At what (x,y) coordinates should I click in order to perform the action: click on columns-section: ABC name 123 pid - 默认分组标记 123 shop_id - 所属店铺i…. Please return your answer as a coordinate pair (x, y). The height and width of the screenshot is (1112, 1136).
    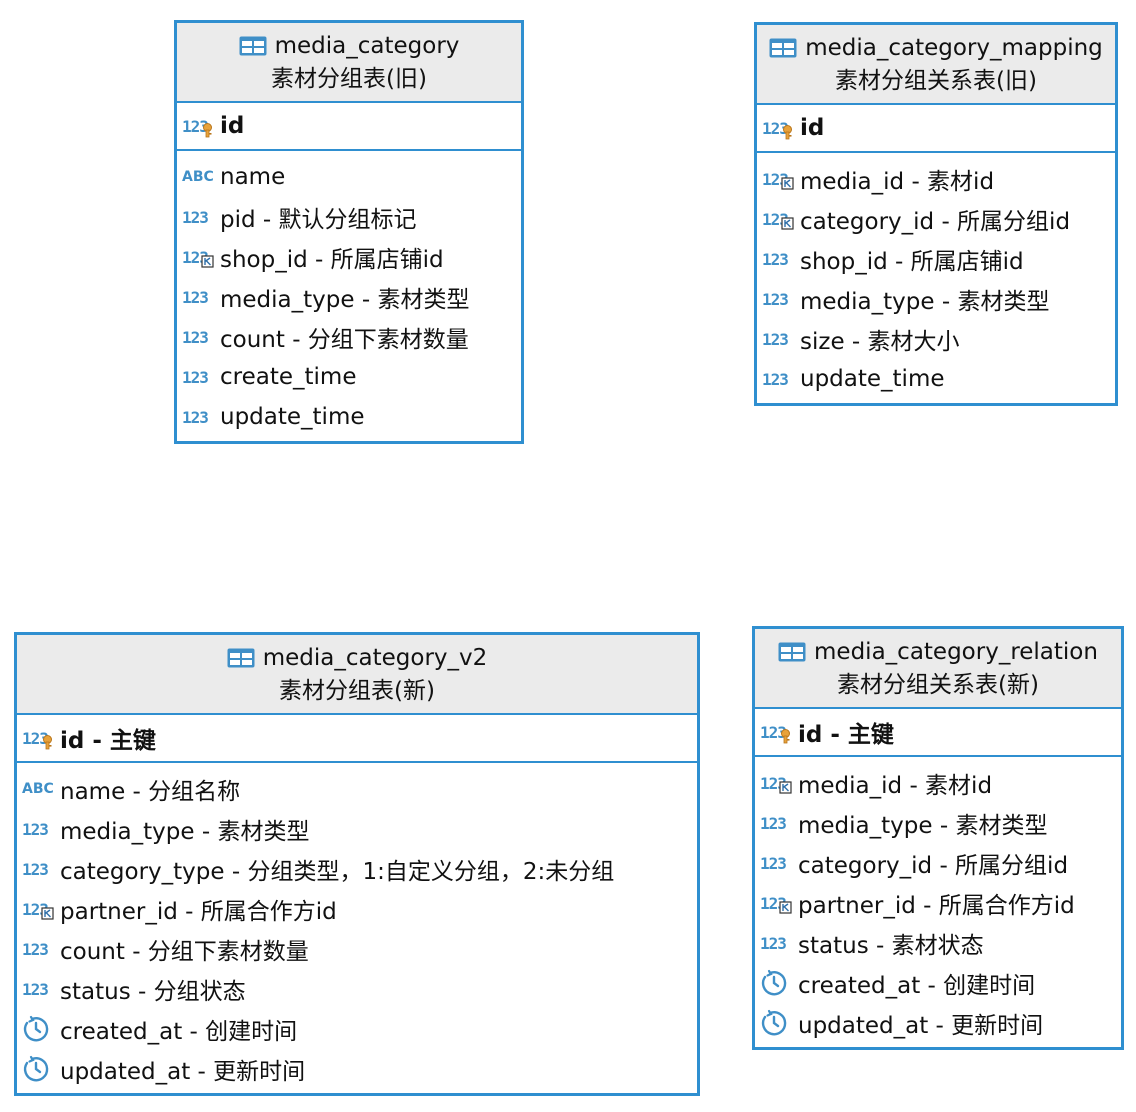
    Looking at the image, I should click on (349, 296).